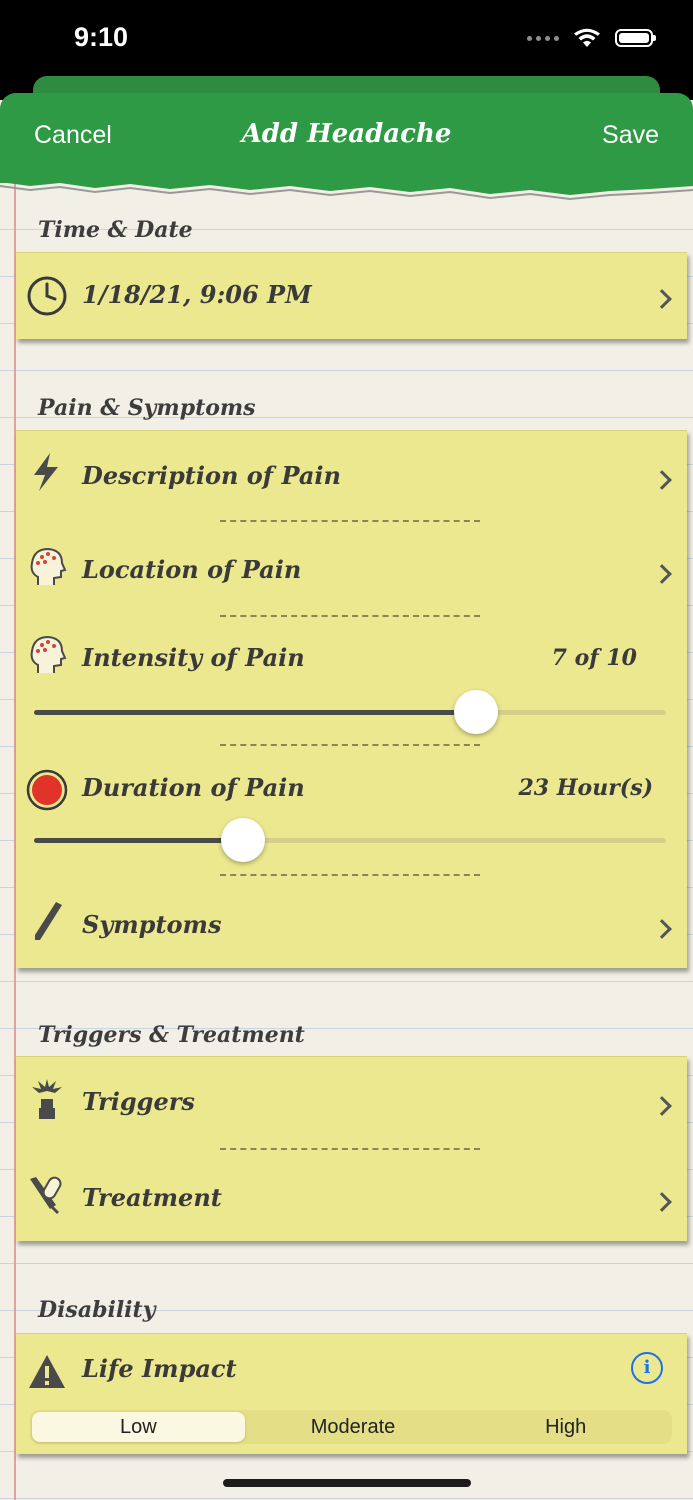  What do you see at coordinates (115, 230) in the screenshot?
I see `section-title-time-date: Time & Date` at bounding box center [115, 230].